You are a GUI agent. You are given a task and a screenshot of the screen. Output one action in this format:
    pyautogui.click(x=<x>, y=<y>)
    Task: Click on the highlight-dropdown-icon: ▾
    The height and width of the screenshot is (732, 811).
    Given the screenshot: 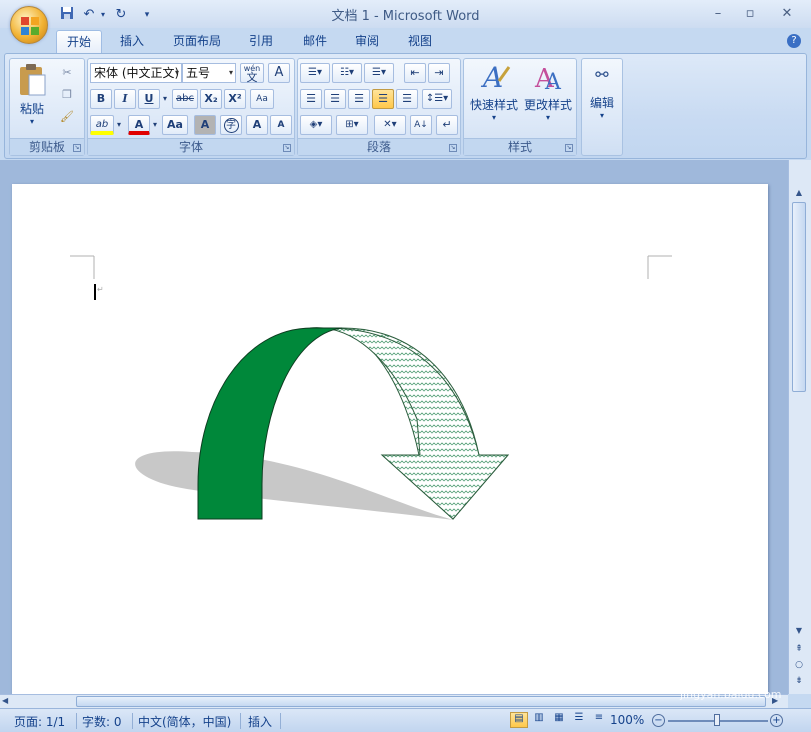 What is the action you would take?
    pyautogui.click(x=119, y=125)
    